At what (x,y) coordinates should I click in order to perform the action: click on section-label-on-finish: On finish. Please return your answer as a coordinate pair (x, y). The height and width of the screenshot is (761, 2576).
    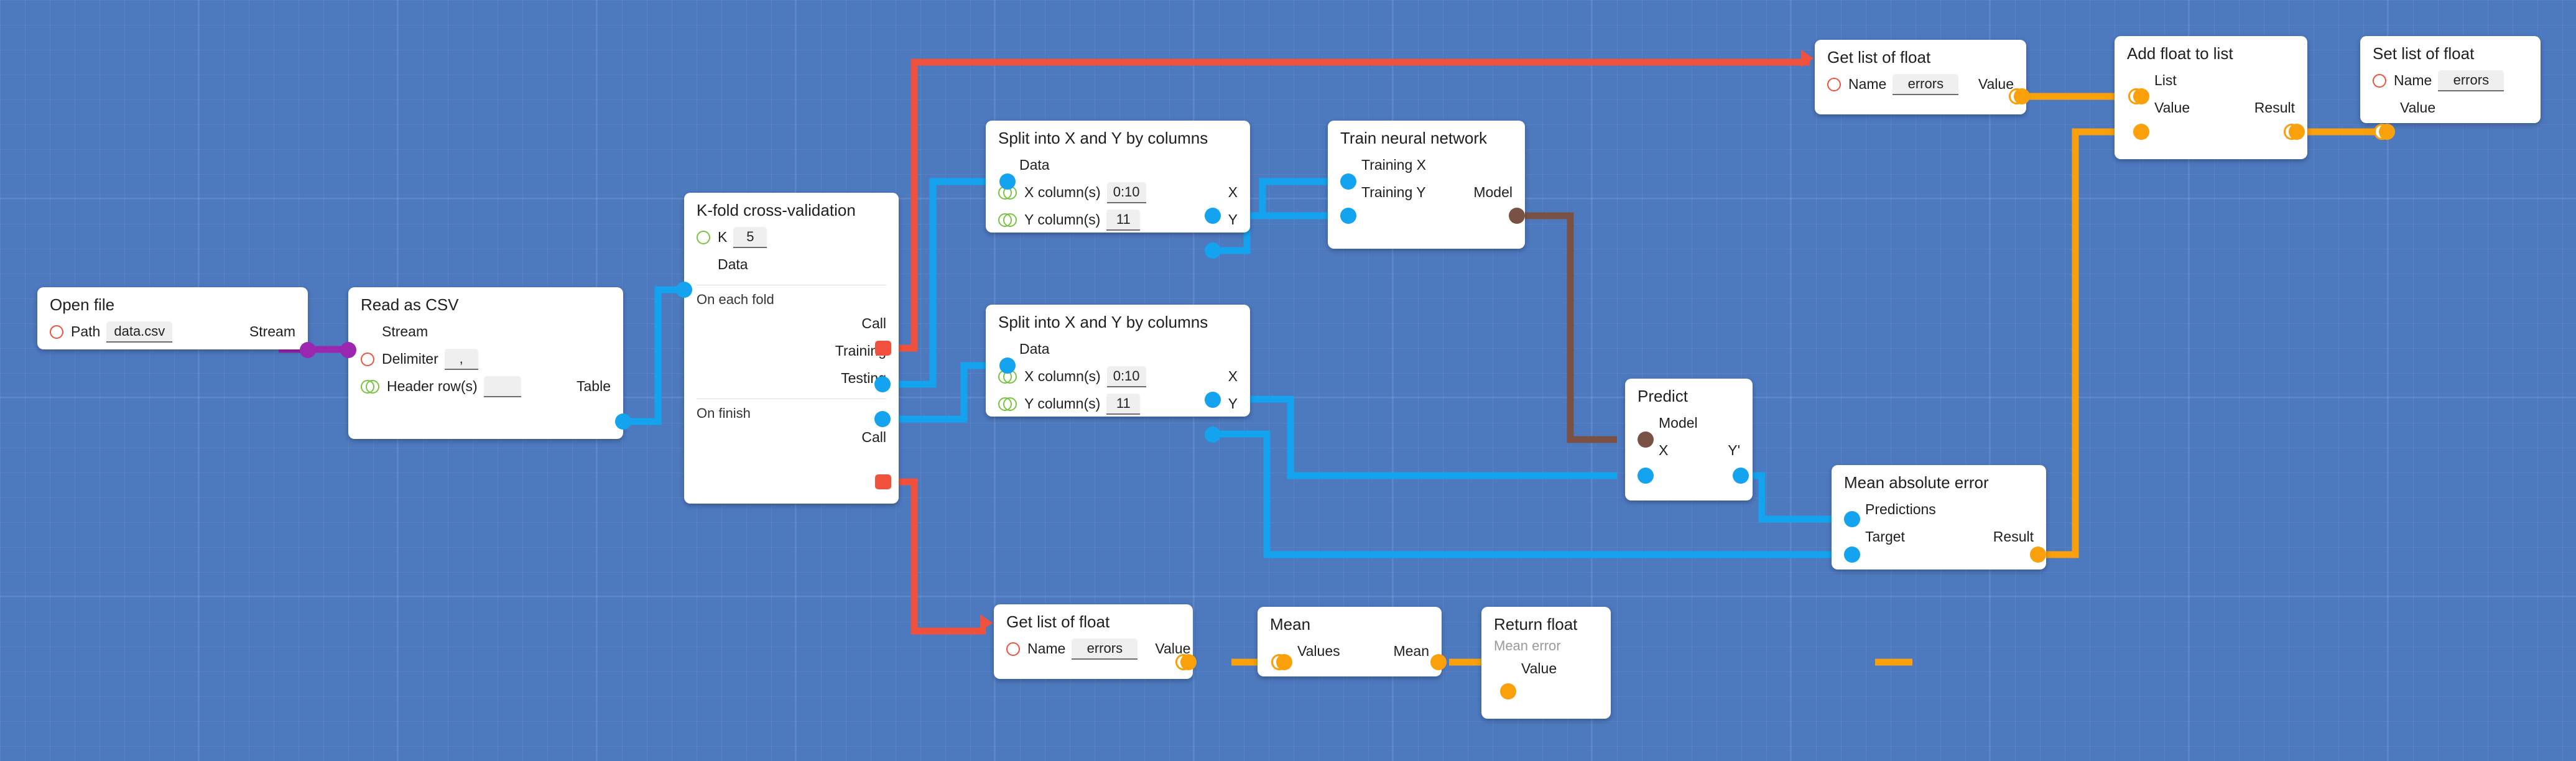
    Looking at the image, I should click on (724, 413).